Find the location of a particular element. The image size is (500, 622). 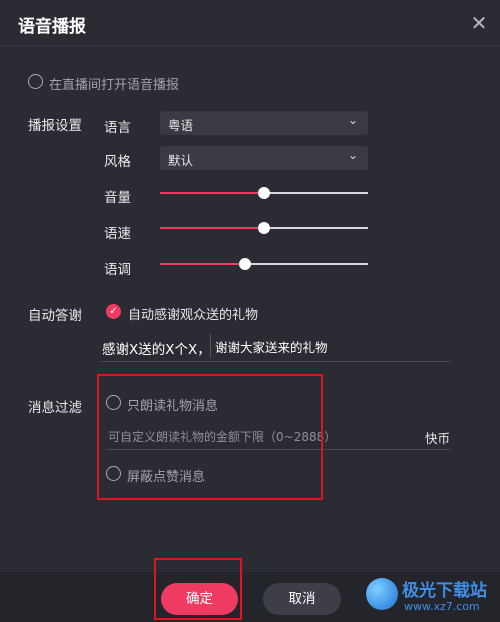

auto-thanks-checkbox: ✓ is located at coordinates (113, 311).